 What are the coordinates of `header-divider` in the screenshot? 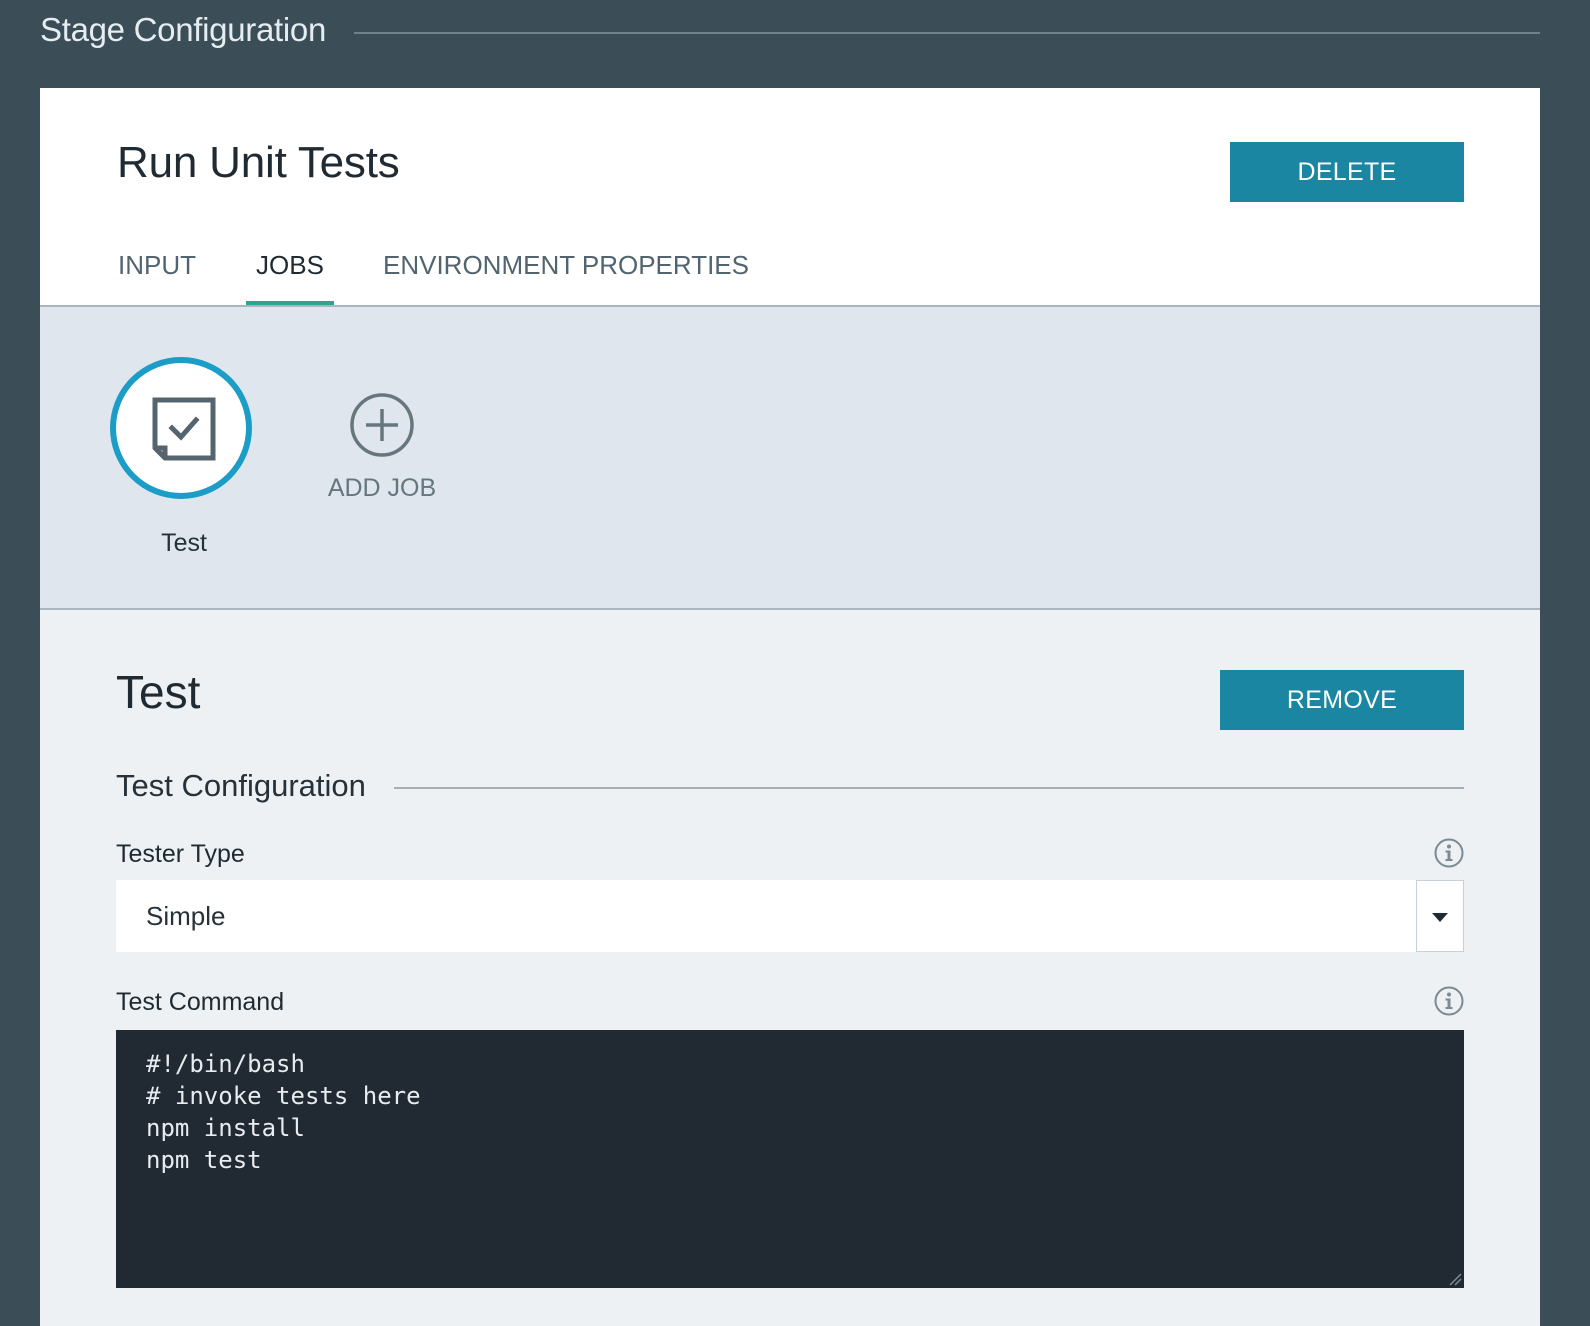 It's located at (947, 33).